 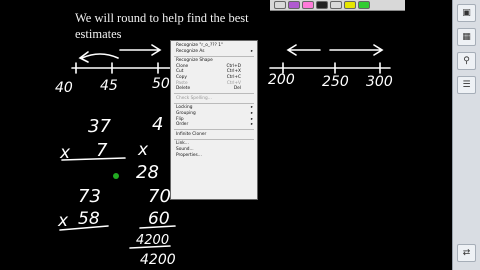 I want to click on arrow-left-top, so click(x=121, y=51).